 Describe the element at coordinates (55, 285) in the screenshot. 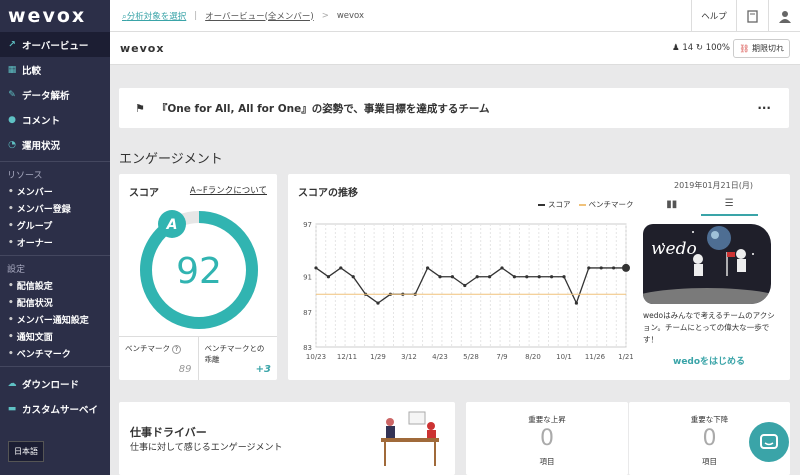

I see `sidebar-item-delivery-settings: 配信設定` at that location.